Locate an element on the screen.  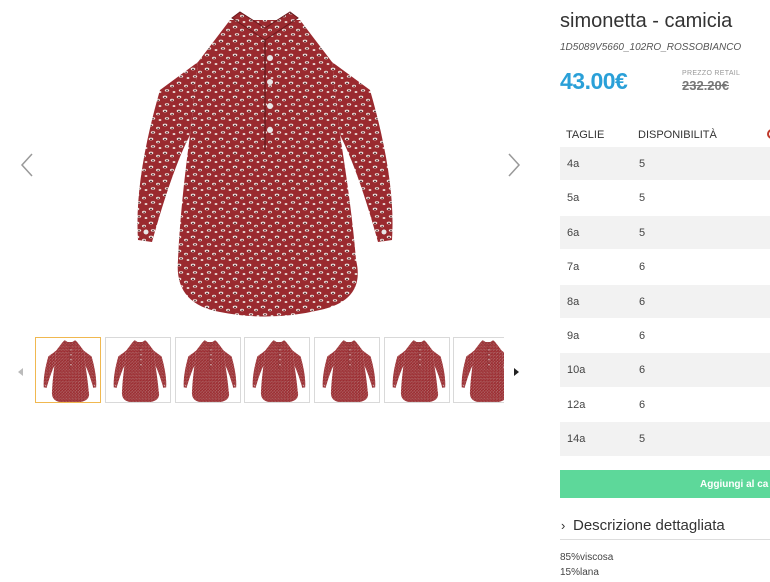
retail-price: 232.20€ is located at coordinates (705, 85).